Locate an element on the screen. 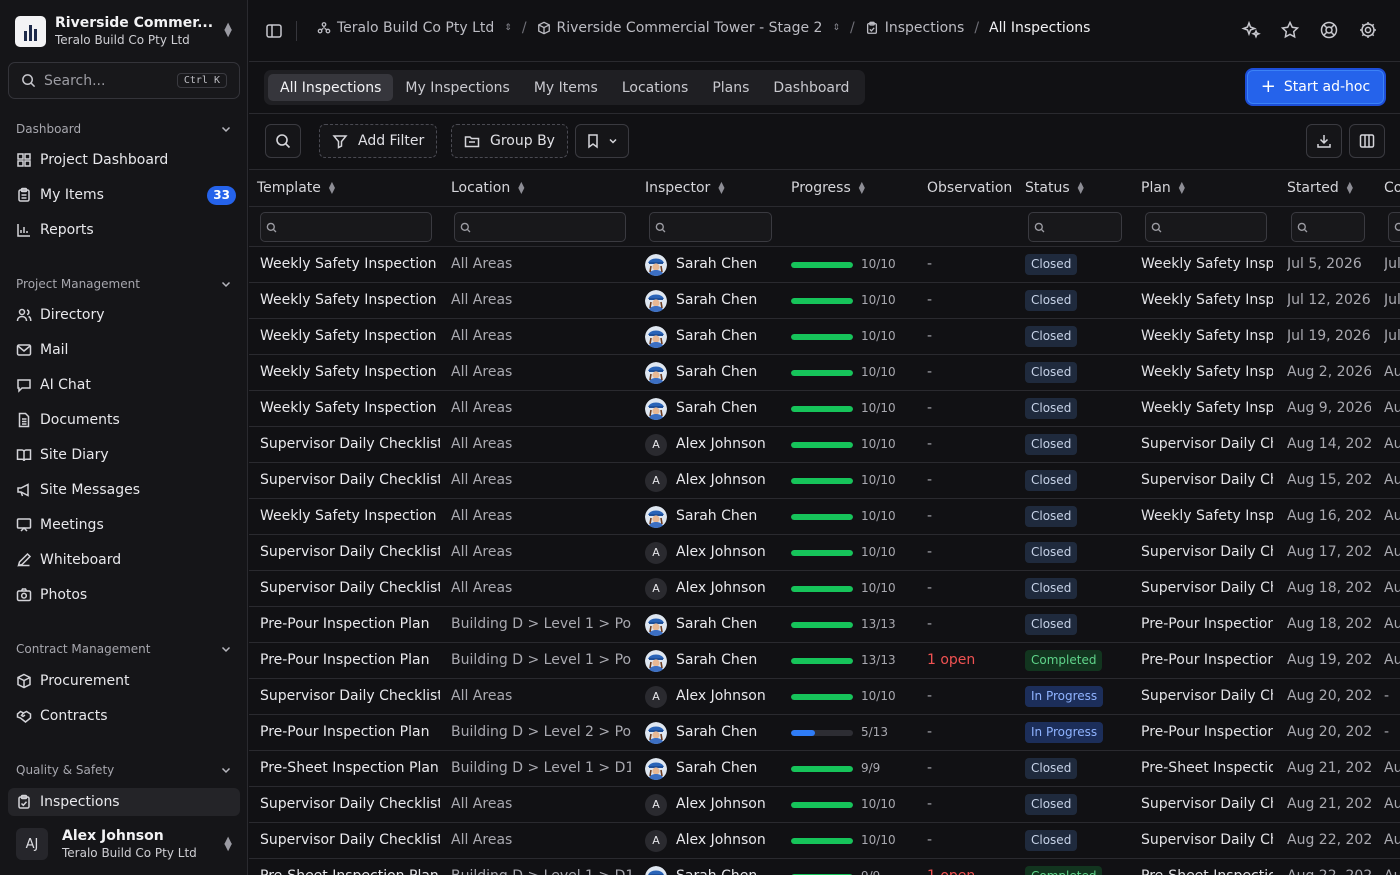 This screenshot has width=1400, height=875. export-download-button is located at coordinates (1324, 141).